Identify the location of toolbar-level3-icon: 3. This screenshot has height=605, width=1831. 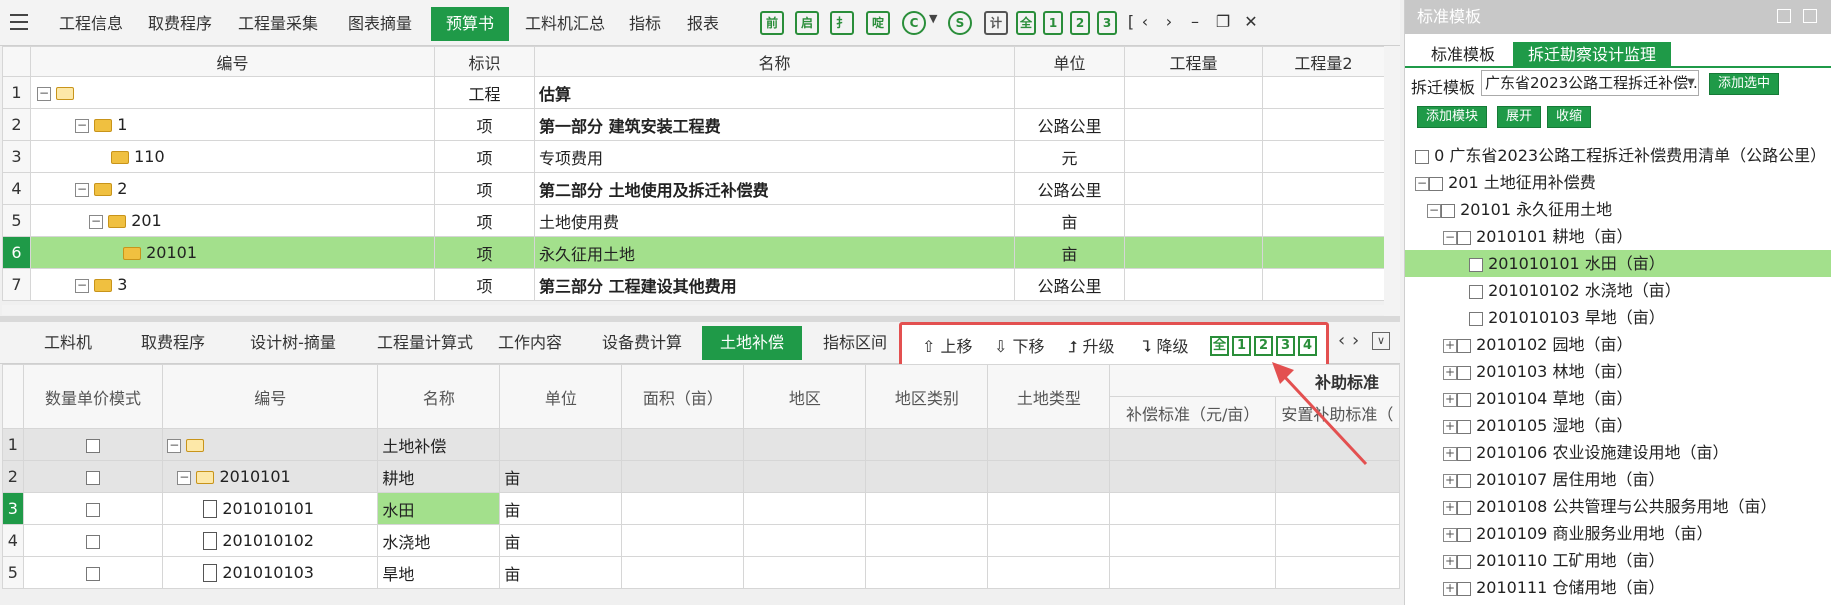
(1107, 23).